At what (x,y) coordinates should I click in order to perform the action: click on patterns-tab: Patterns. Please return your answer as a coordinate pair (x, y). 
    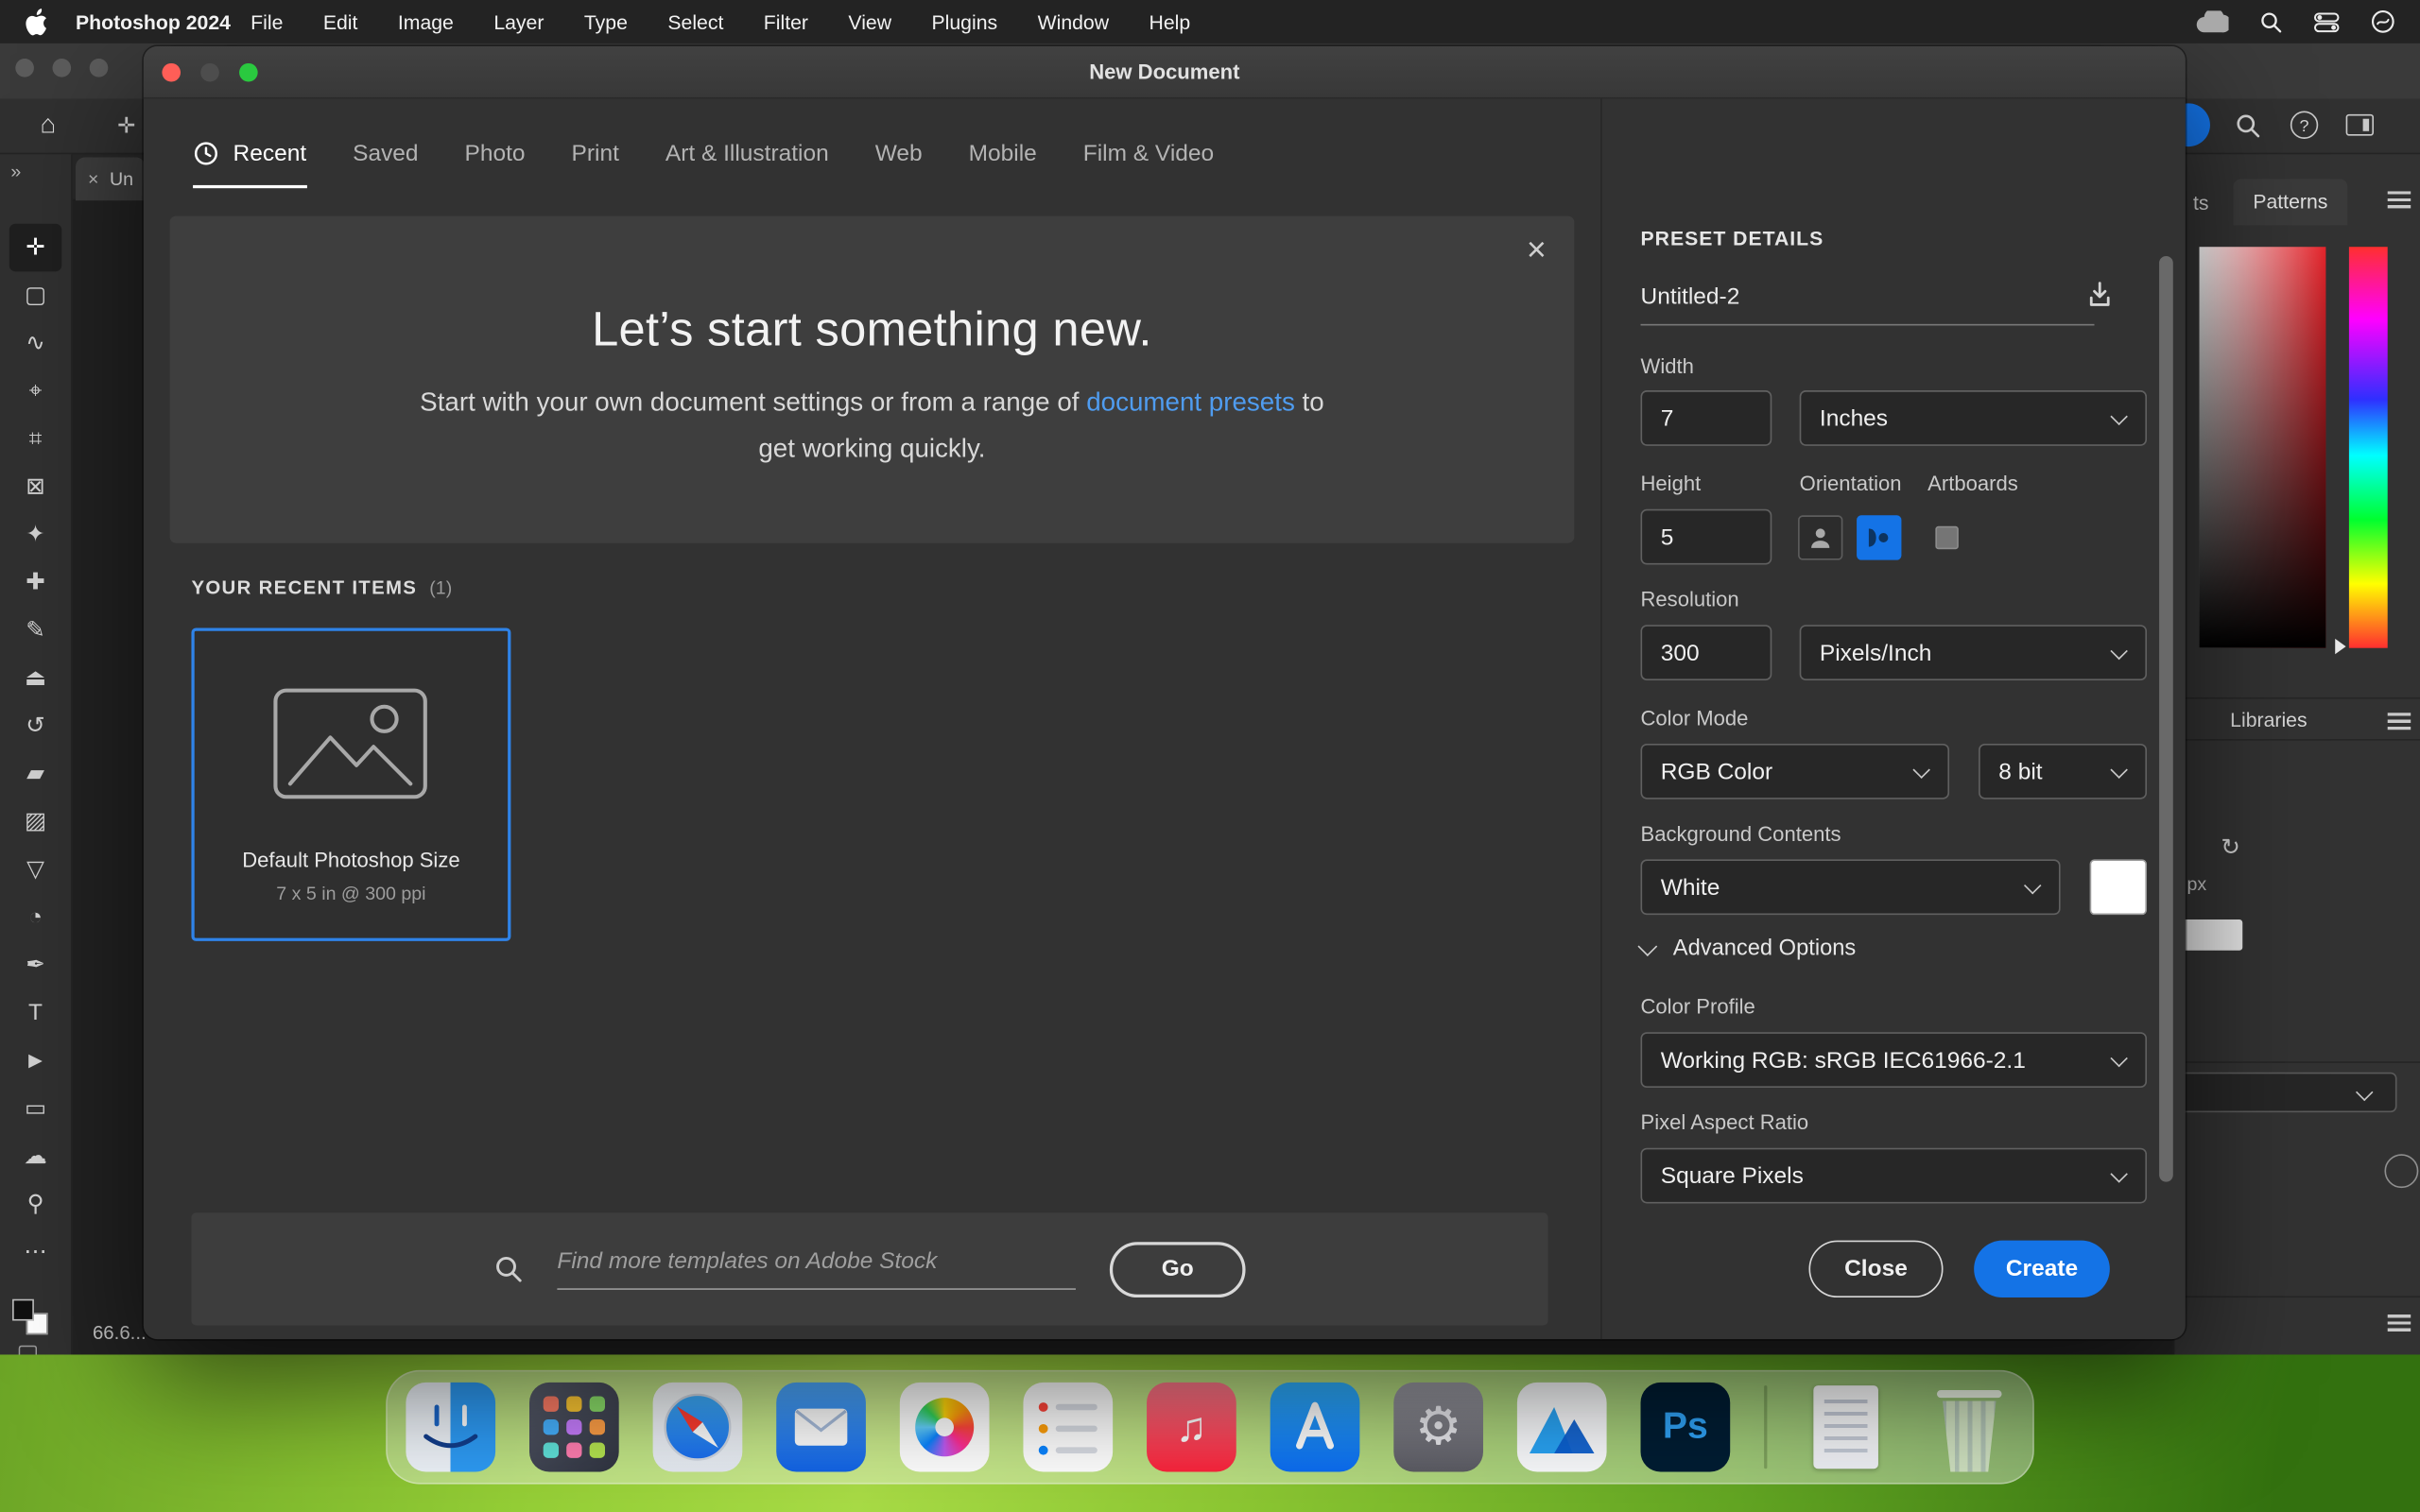
    Looking at the image, I should click on (2290, 202).